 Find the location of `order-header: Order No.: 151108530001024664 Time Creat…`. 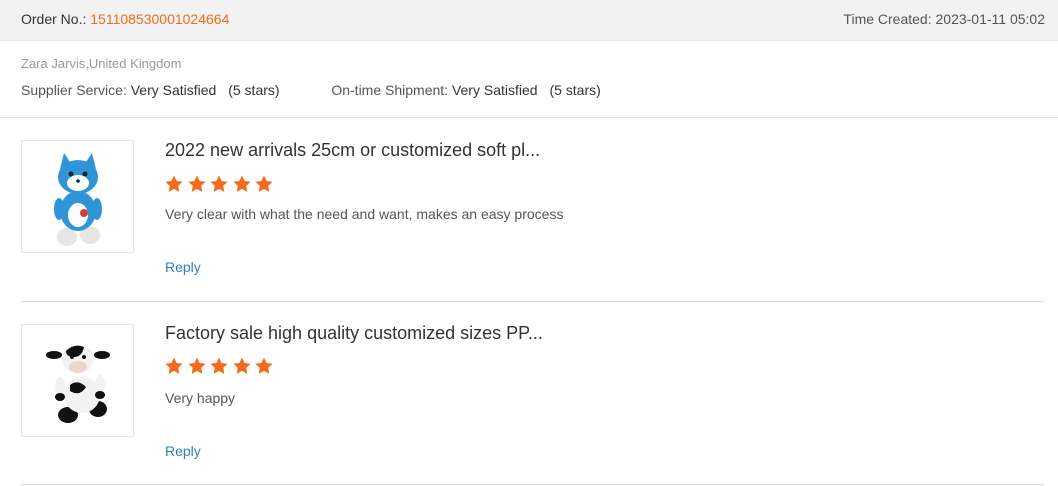

order-header: Order No.: 151108530001024664 Time Creat… is located at coordinates (529, 20).